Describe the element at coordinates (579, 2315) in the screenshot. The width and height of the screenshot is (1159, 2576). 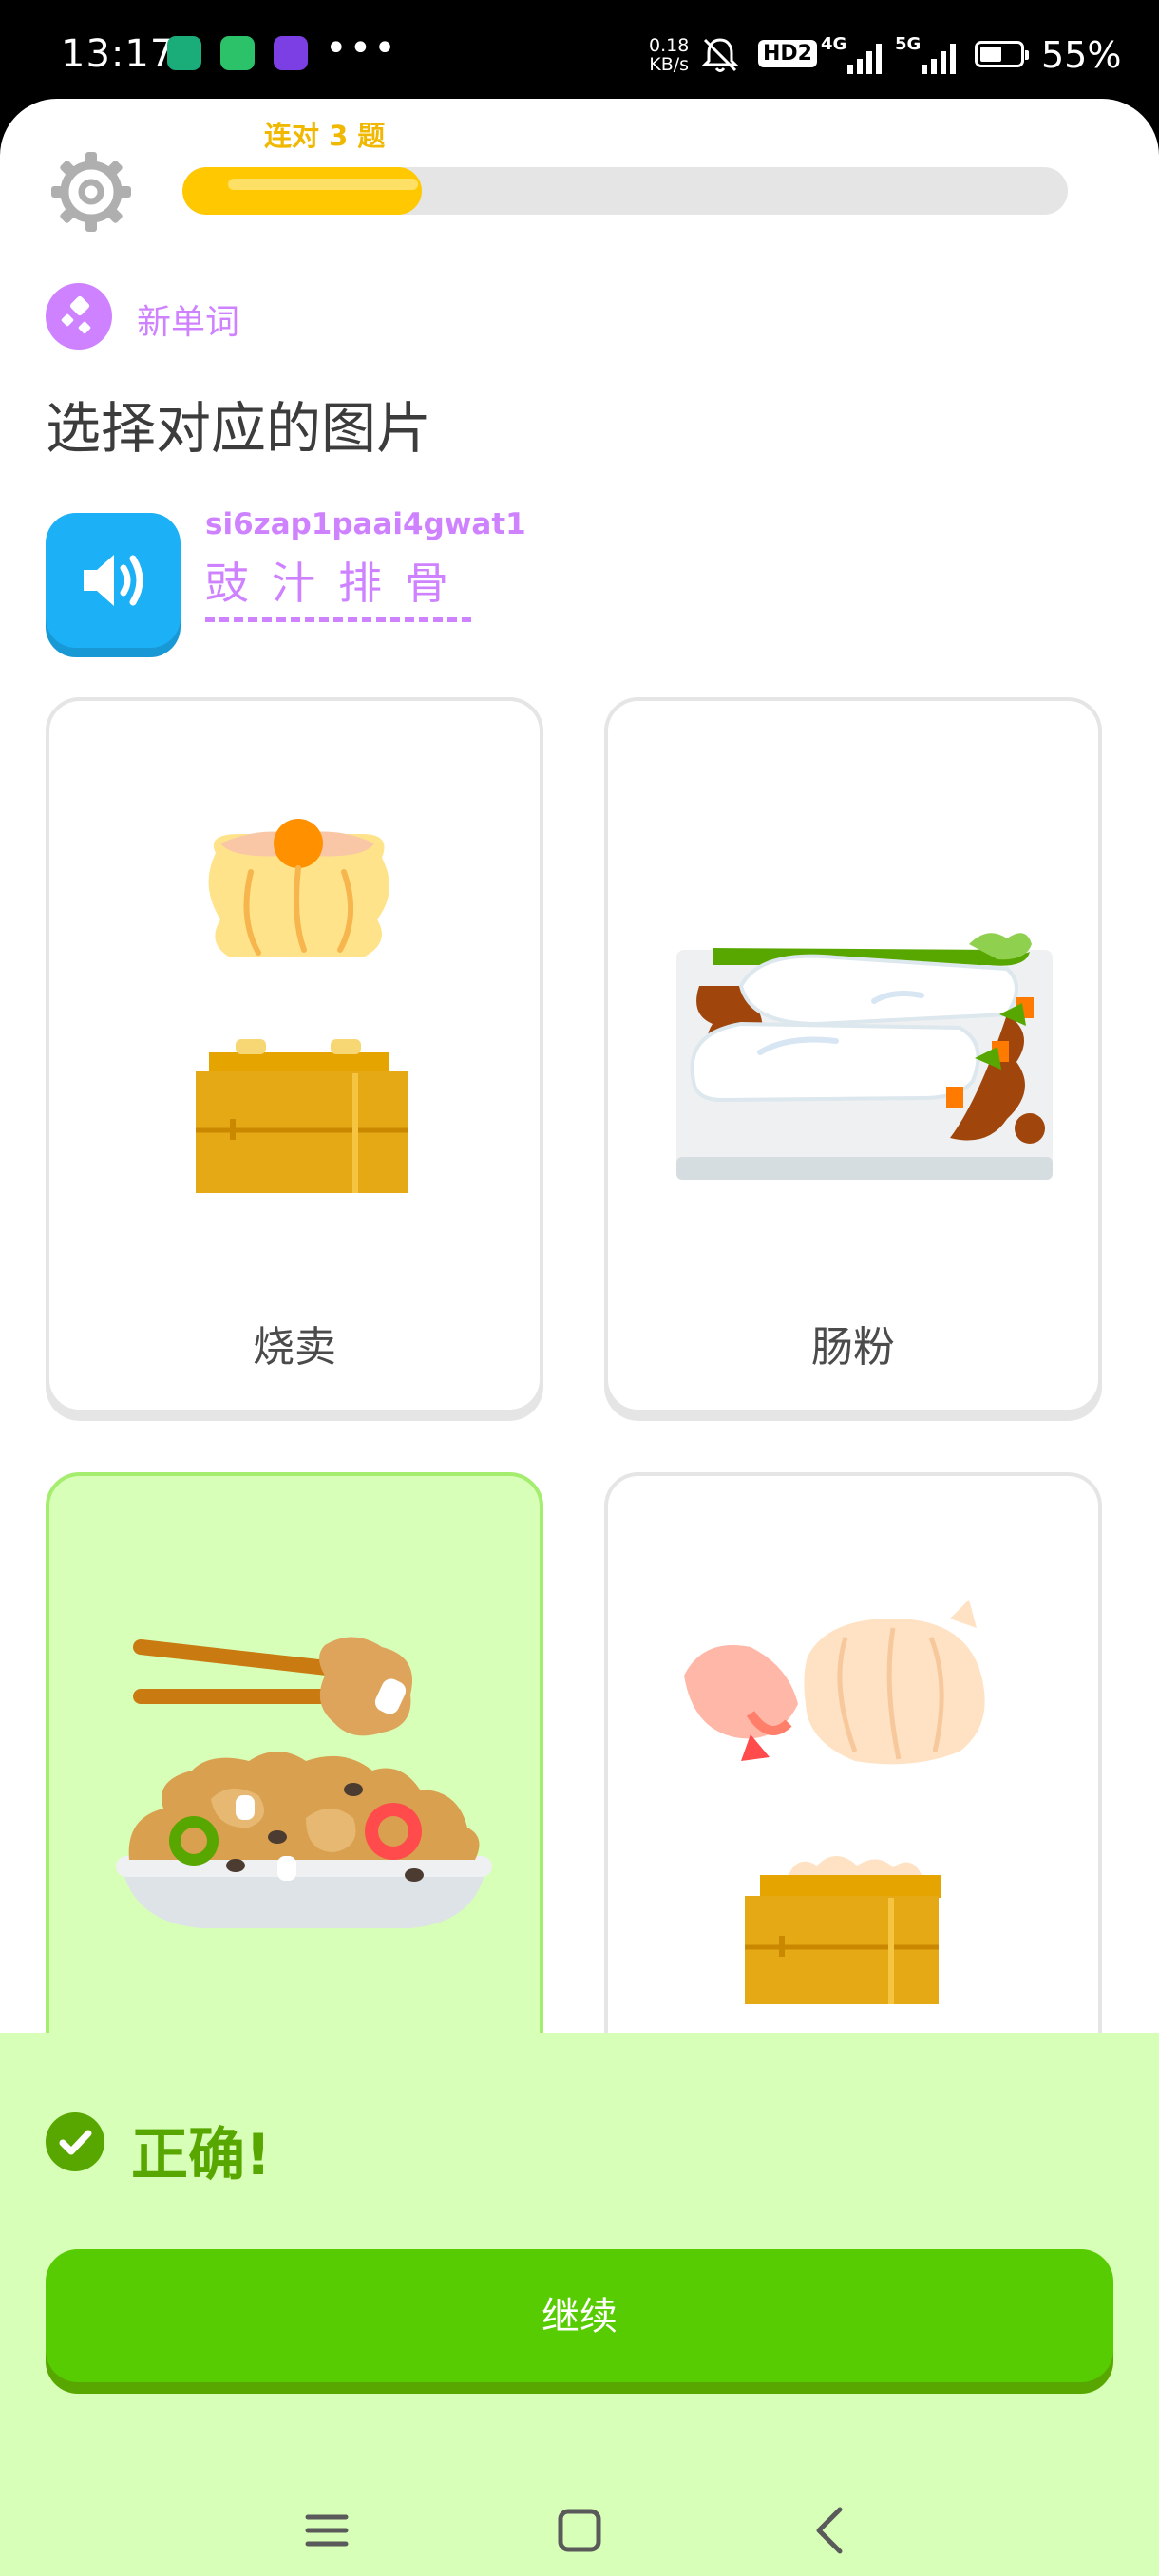
I see `continue-button: 继续` at that location.